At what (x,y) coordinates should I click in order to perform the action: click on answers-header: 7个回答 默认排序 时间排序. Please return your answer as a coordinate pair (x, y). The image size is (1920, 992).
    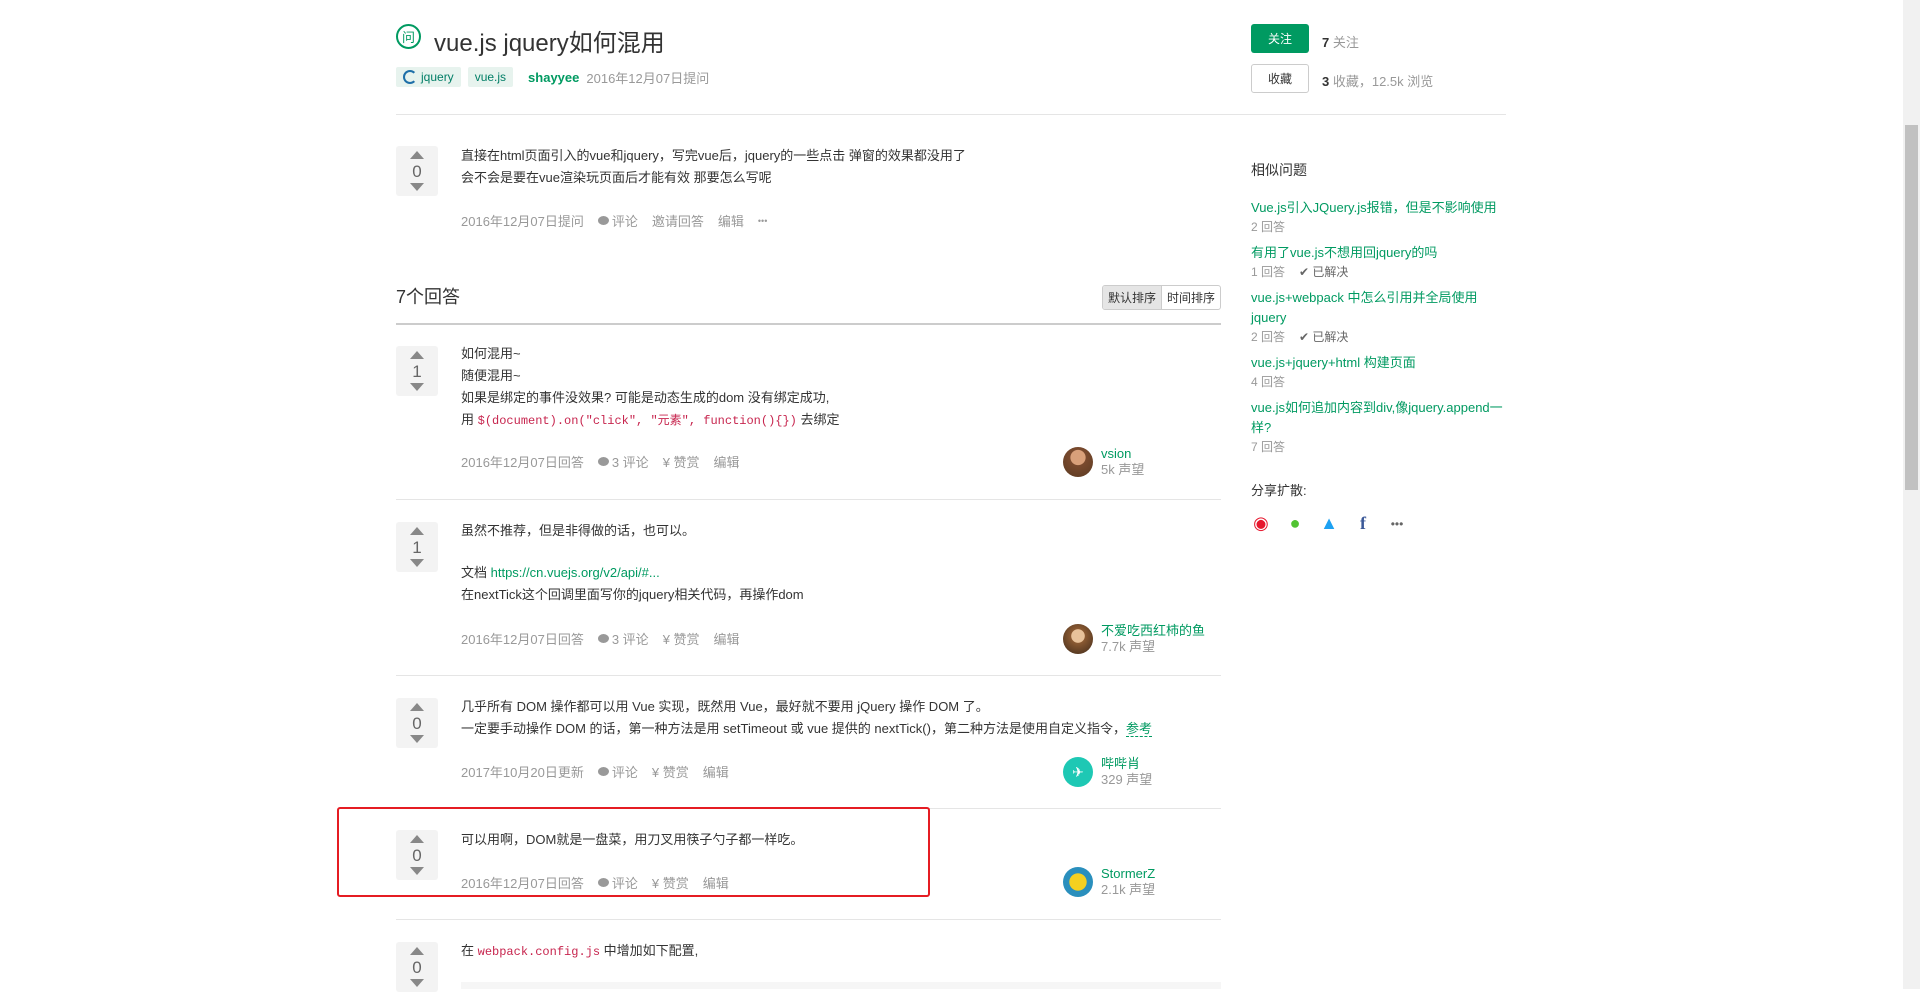
    Looking at the image, I should click on (808, 303).